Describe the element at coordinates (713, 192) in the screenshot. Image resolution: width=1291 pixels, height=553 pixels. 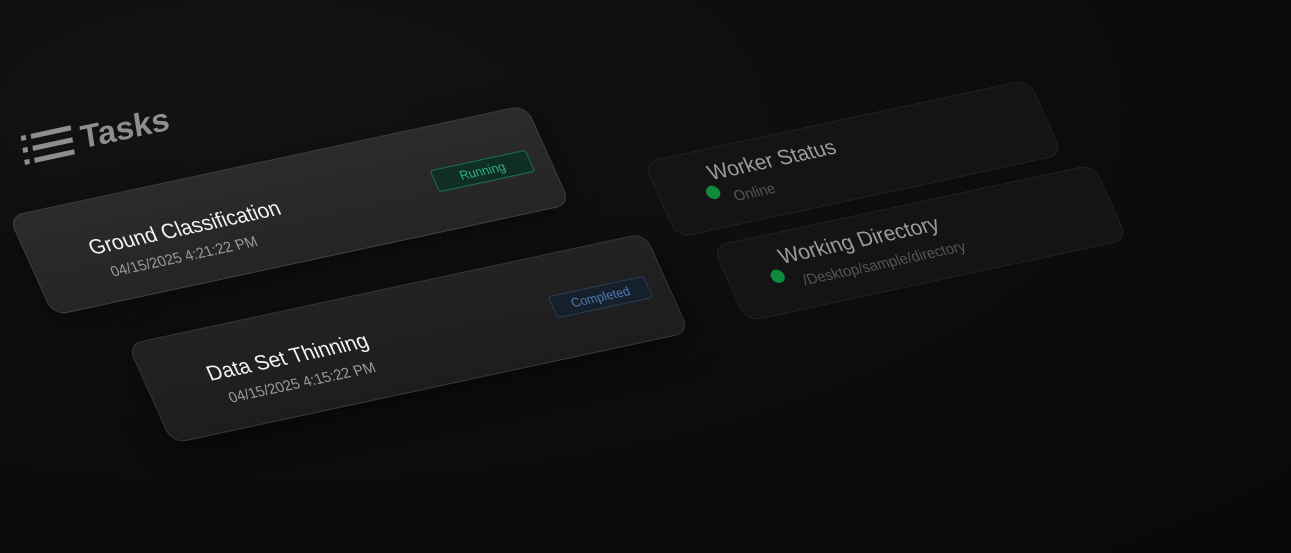
I see `worker-status-indicator` at that location.